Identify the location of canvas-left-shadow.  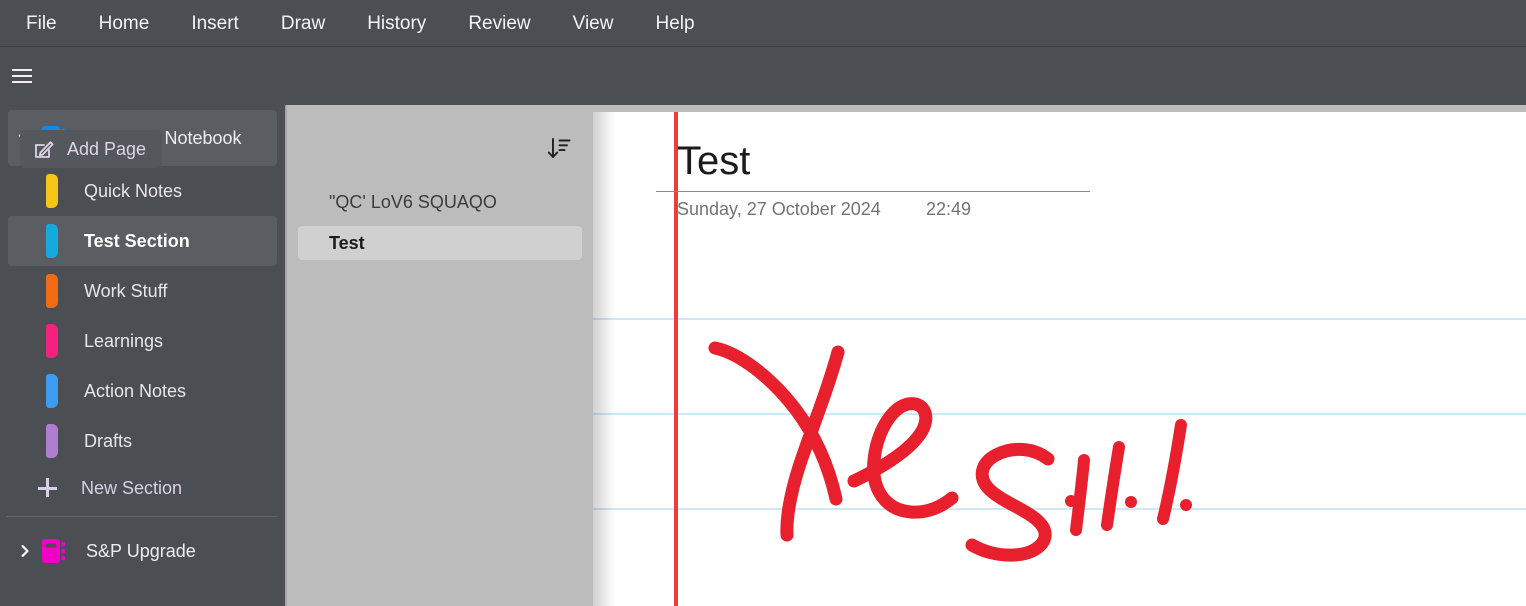
(604, 359).